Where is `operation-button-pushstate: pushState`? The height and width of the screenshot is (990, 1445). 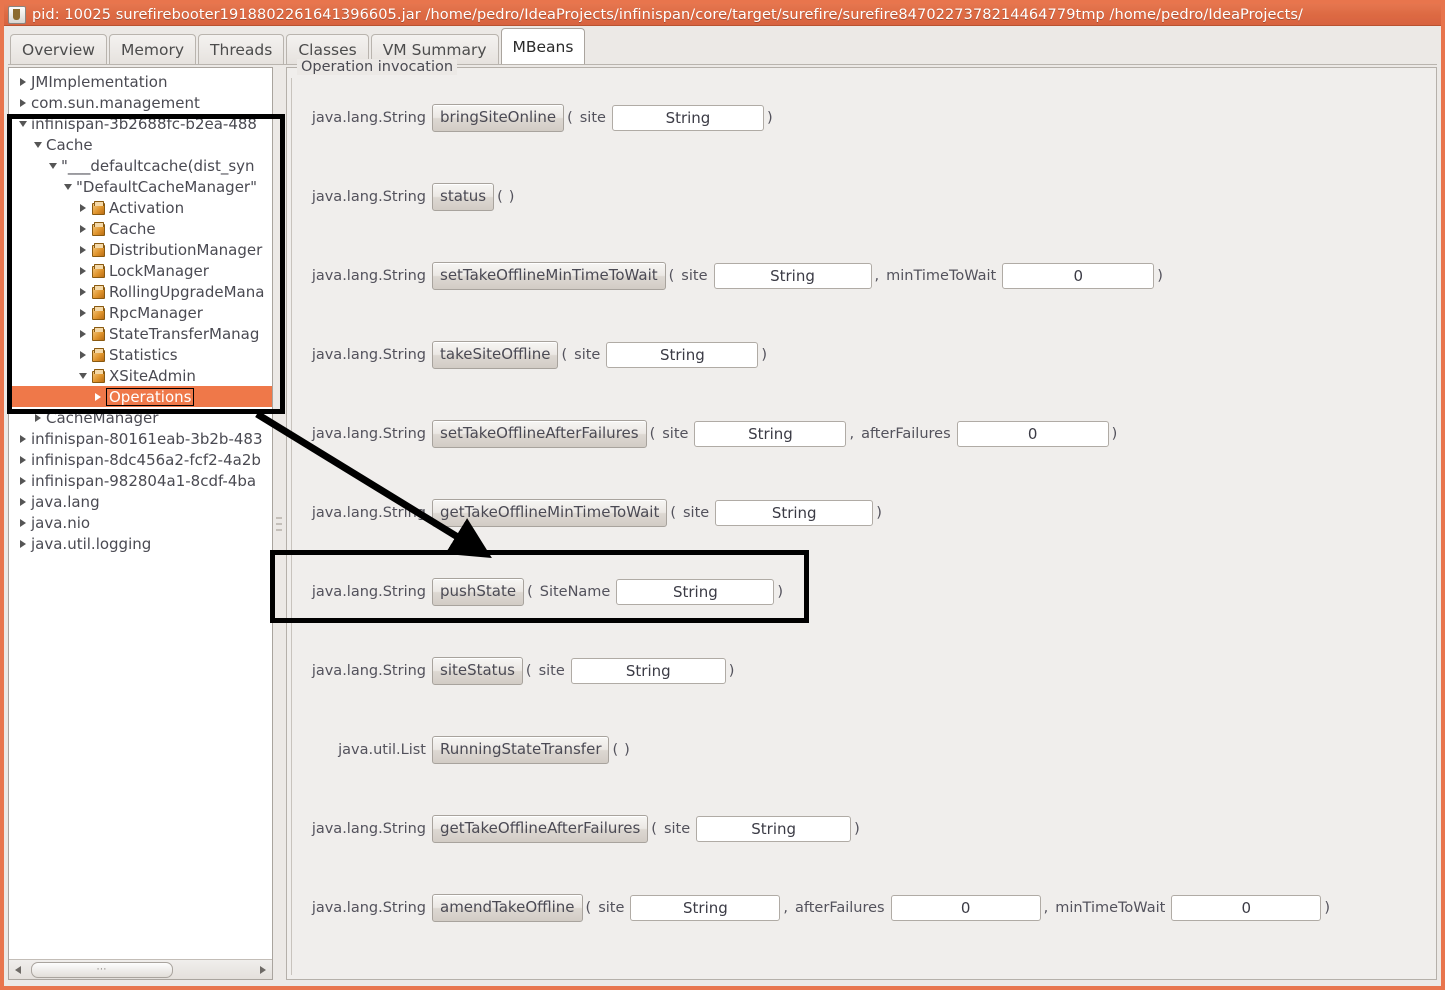 operation-button-pushstate: pushState is located at coordinates (478, 591).